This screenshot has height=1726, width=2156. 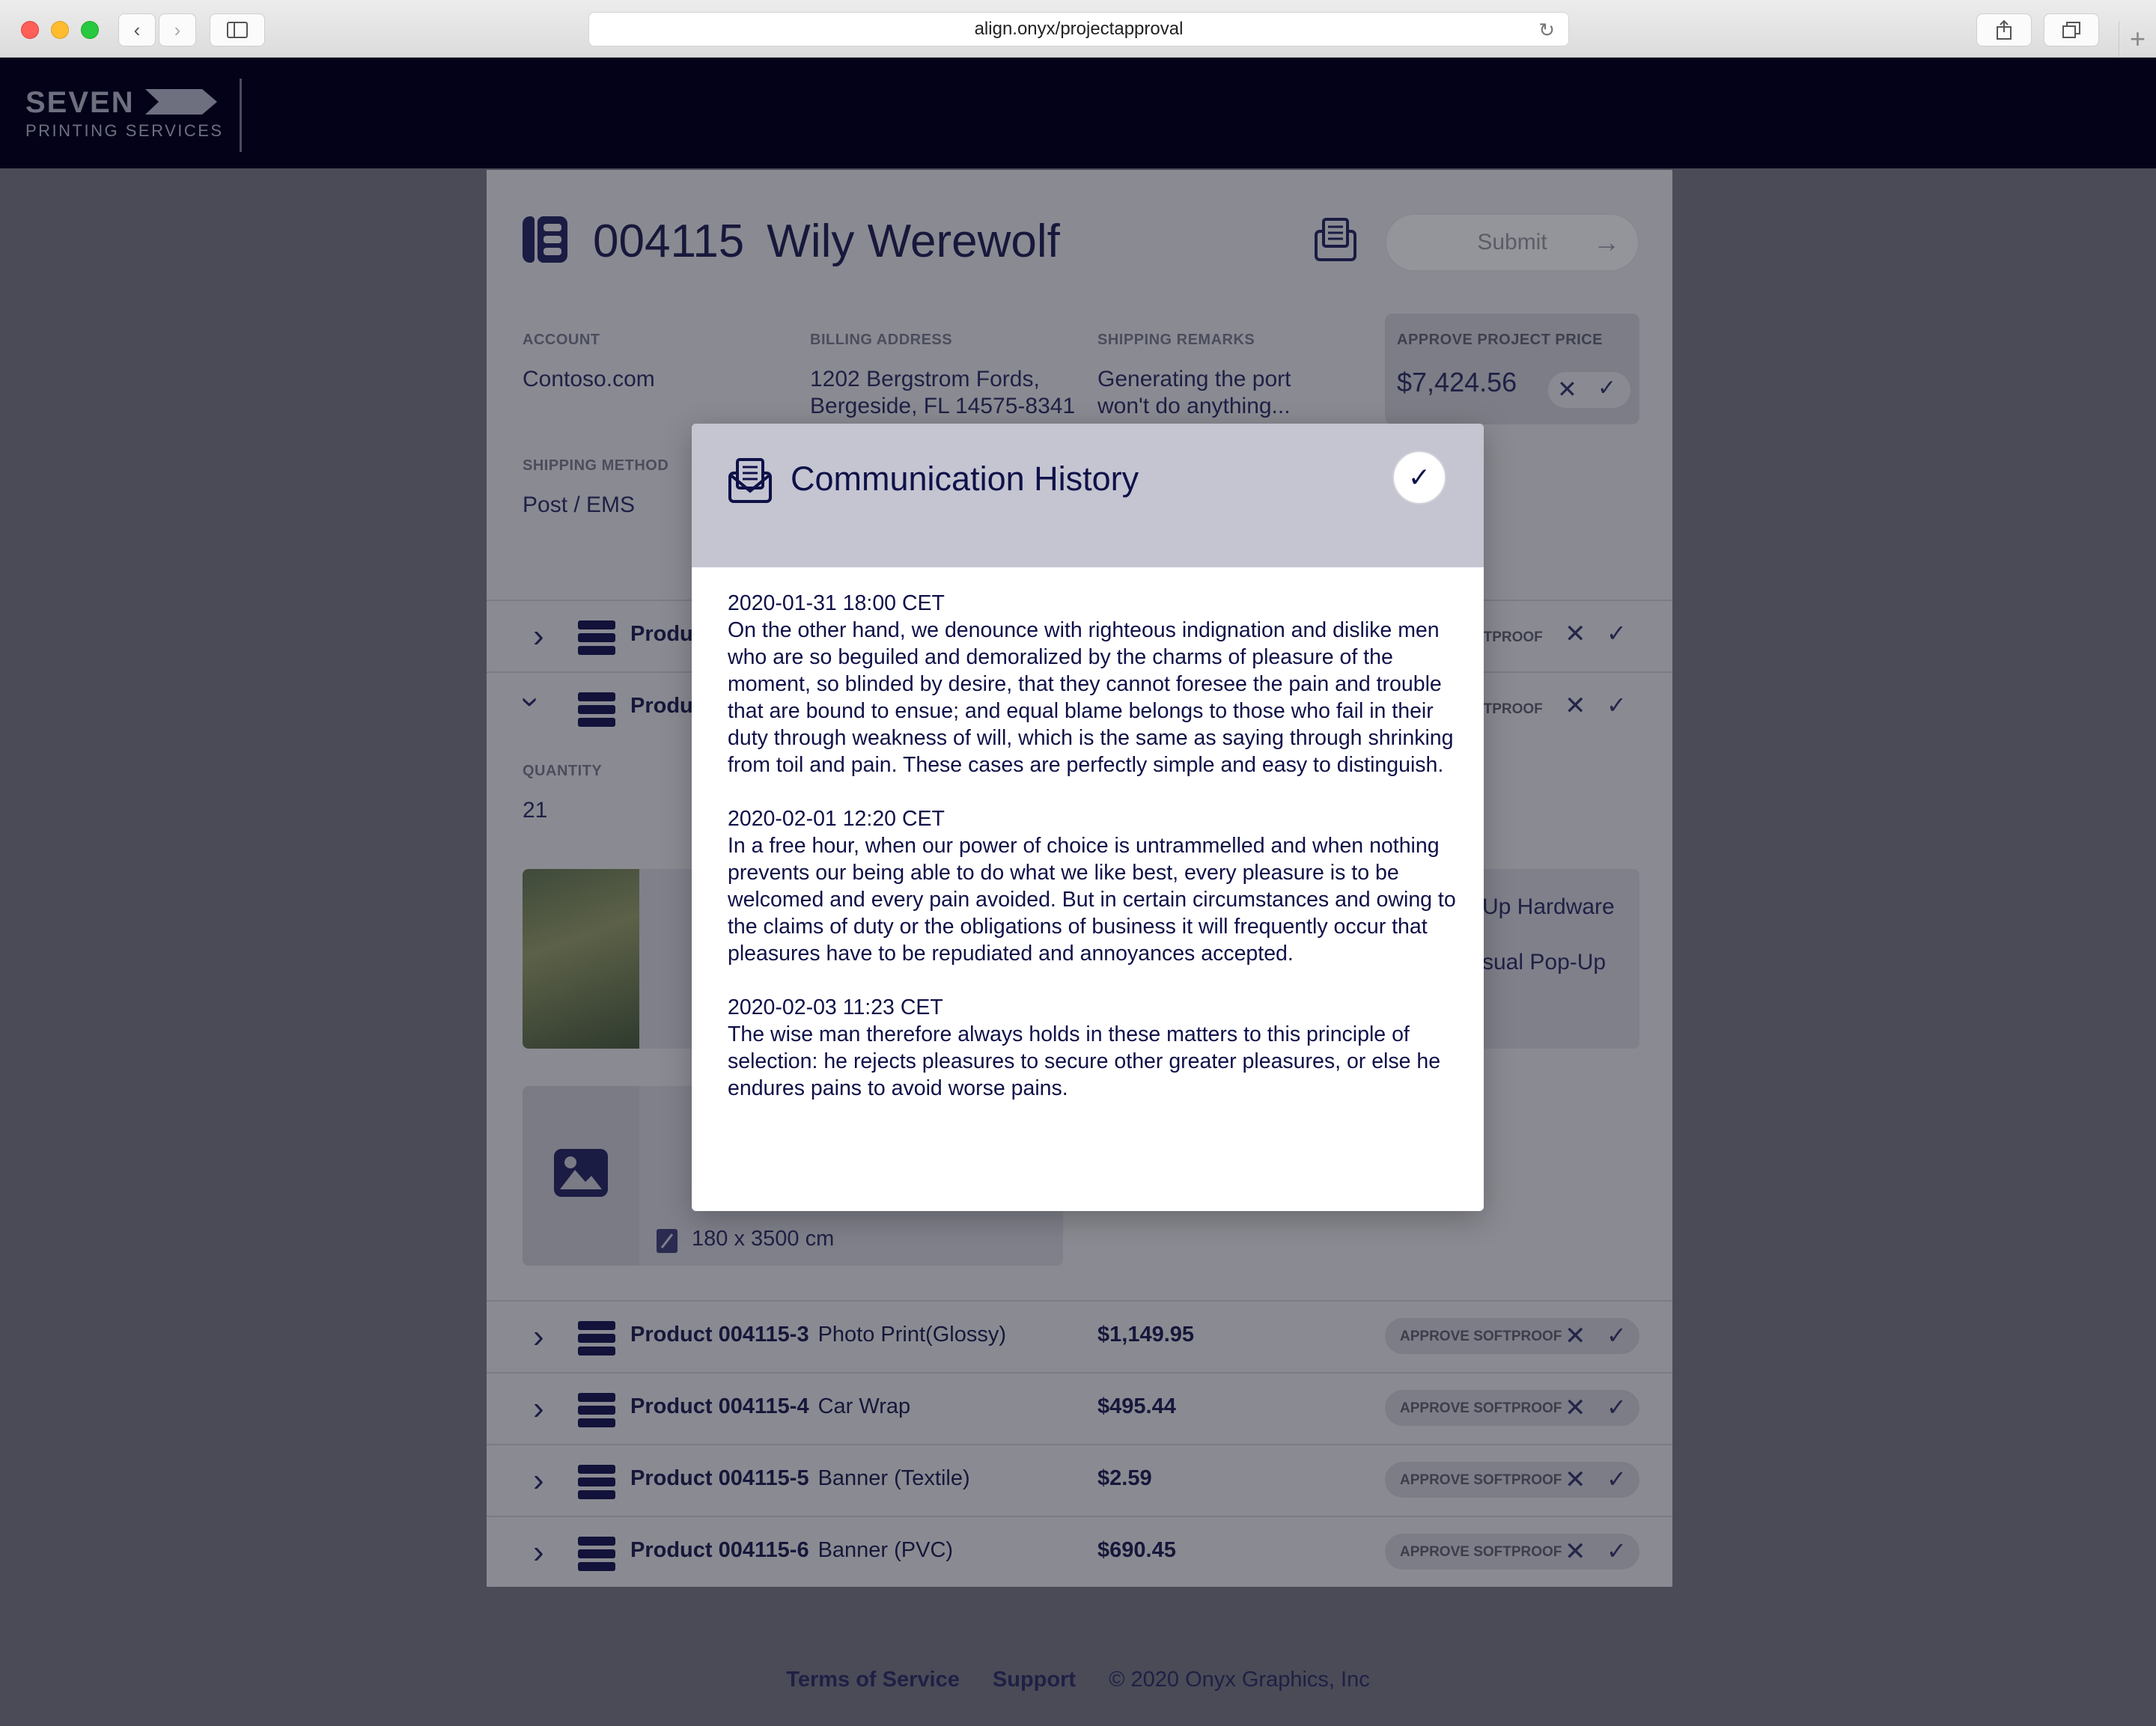 I want to click on product-type: Car Wrap, so click(x=864, y=1406).